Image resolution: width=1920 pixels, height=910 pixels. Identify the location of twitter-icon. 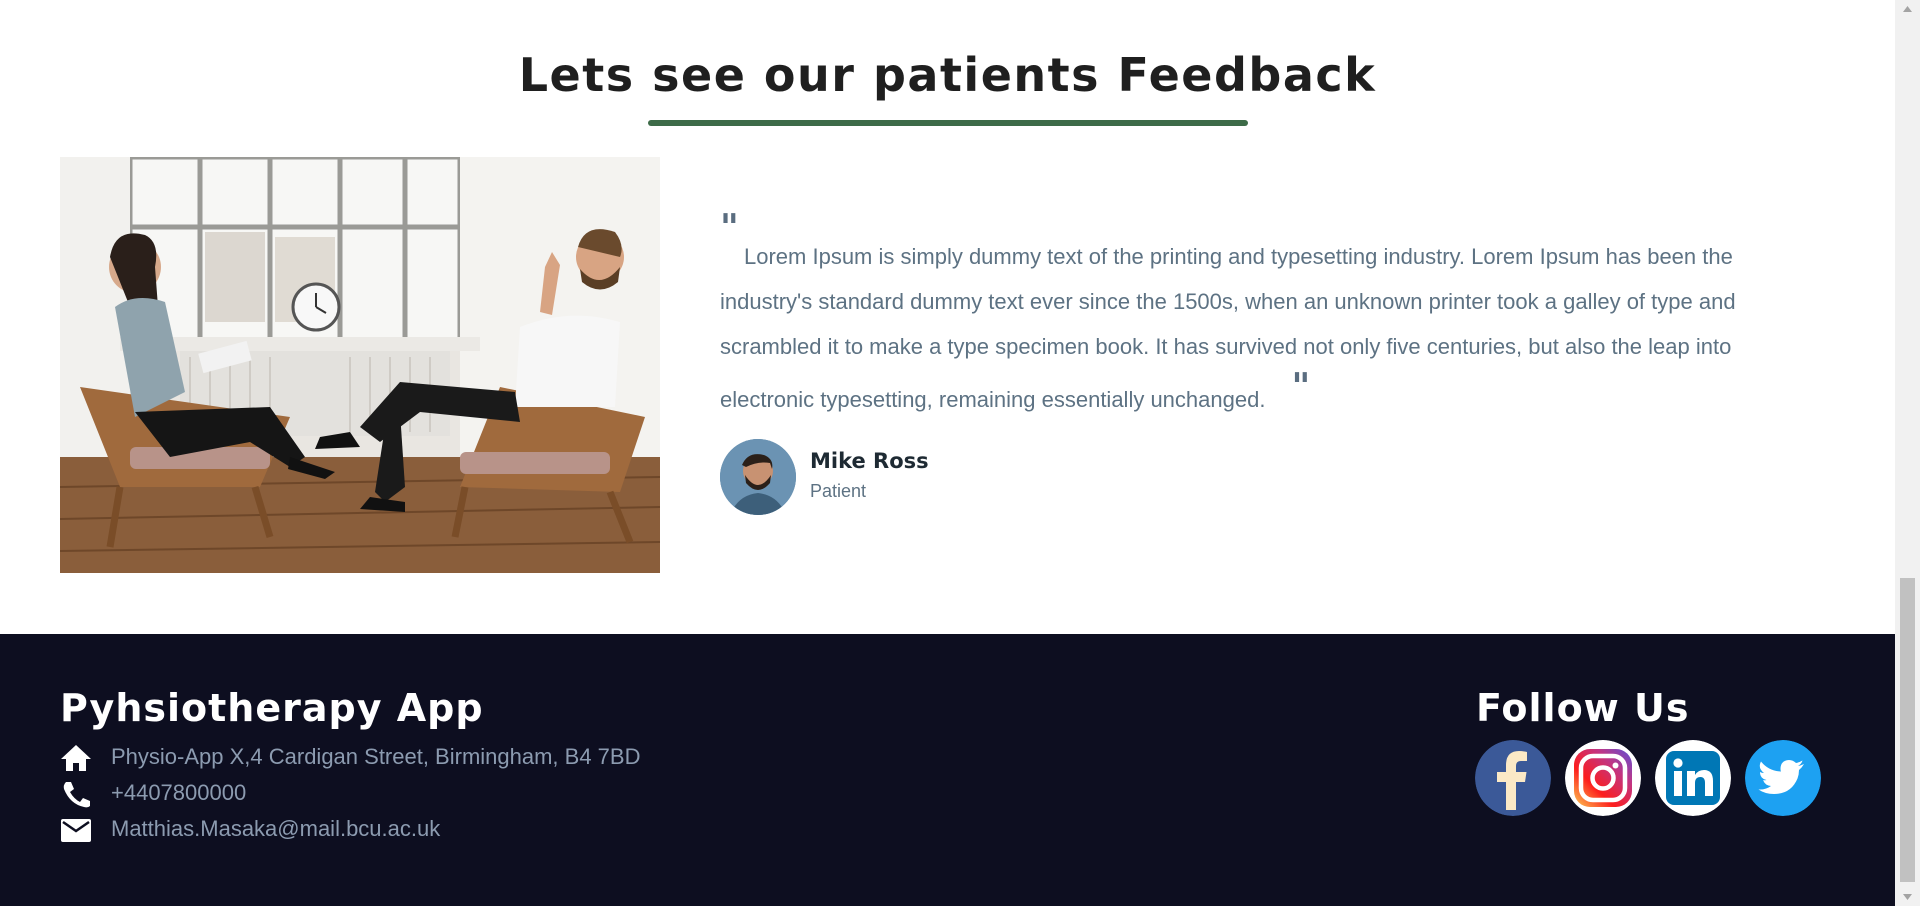
(1783, 778).